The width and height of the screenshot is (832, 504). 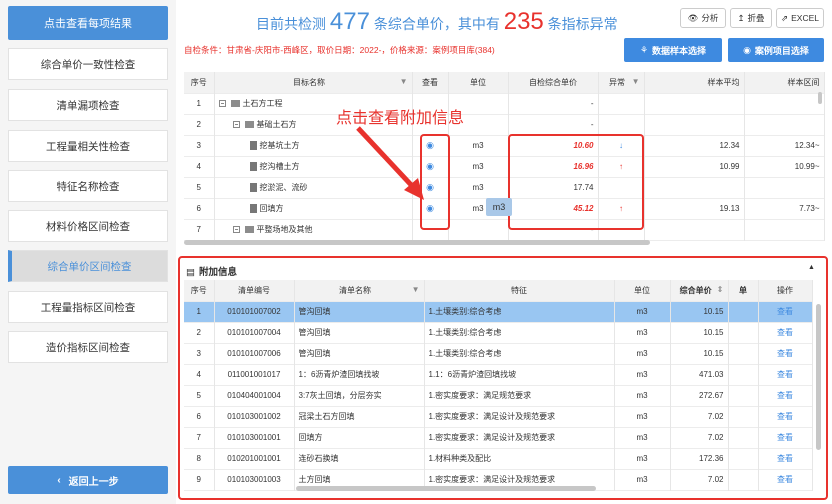 I want to click on col-price: 综合单价 ⇕, so click(x=699, y=290).